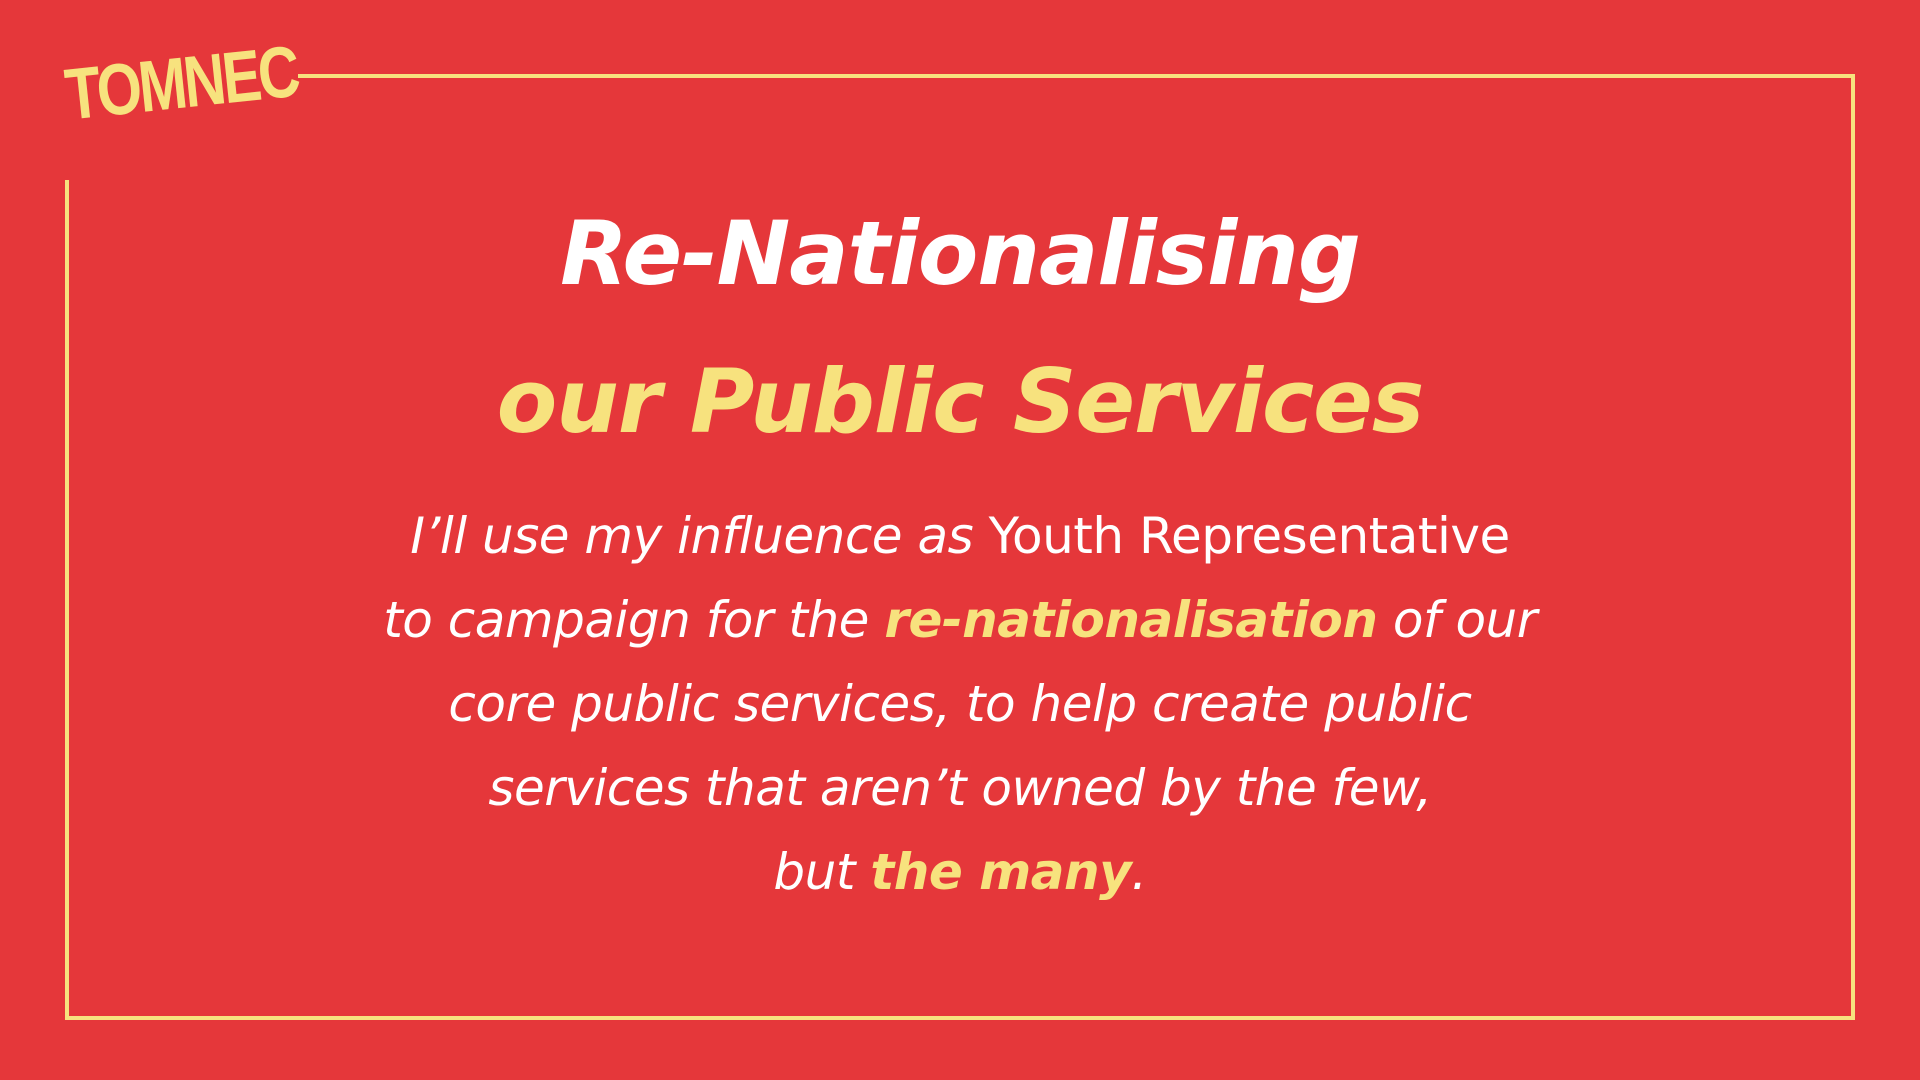 This screenshot has width=1920, height=1080. Describe the element at coordinates (960, 253) in the screenshot. I see `headline-line-1: Re-Nationalising` at that location.